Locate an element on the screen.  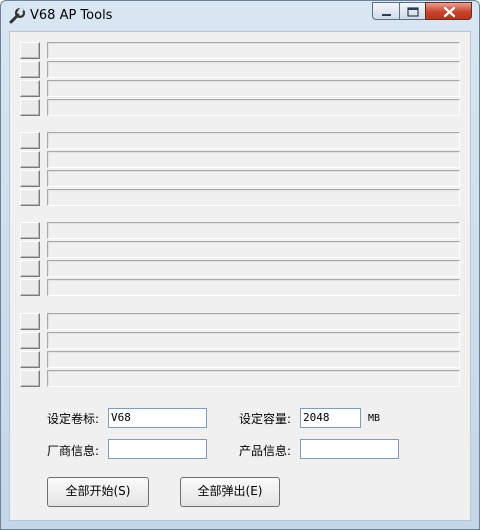
title-bar: V68 AP Tools is located at coordinates (240, 16).